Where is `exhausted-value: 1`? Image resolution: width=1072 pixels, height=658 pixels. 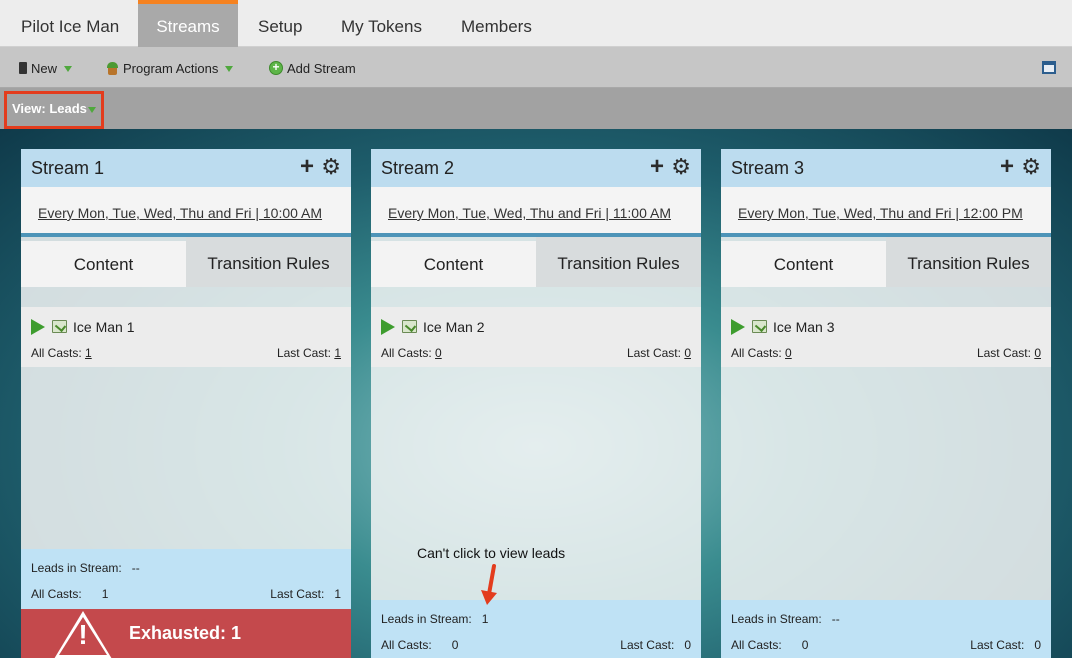 exhausted-value: 1 is located at coordinates (236, 633).